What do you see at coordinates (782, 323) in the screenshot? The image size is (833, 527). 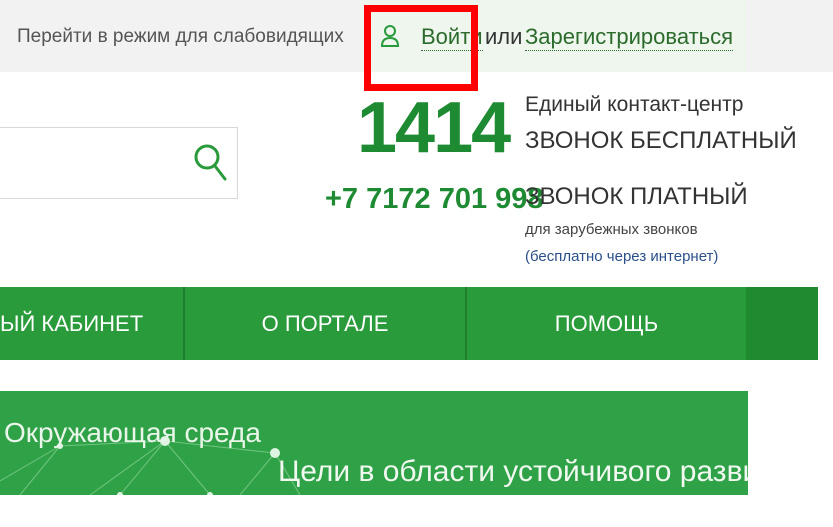 I see `nav-end-block` at bounding box center [782, 323].